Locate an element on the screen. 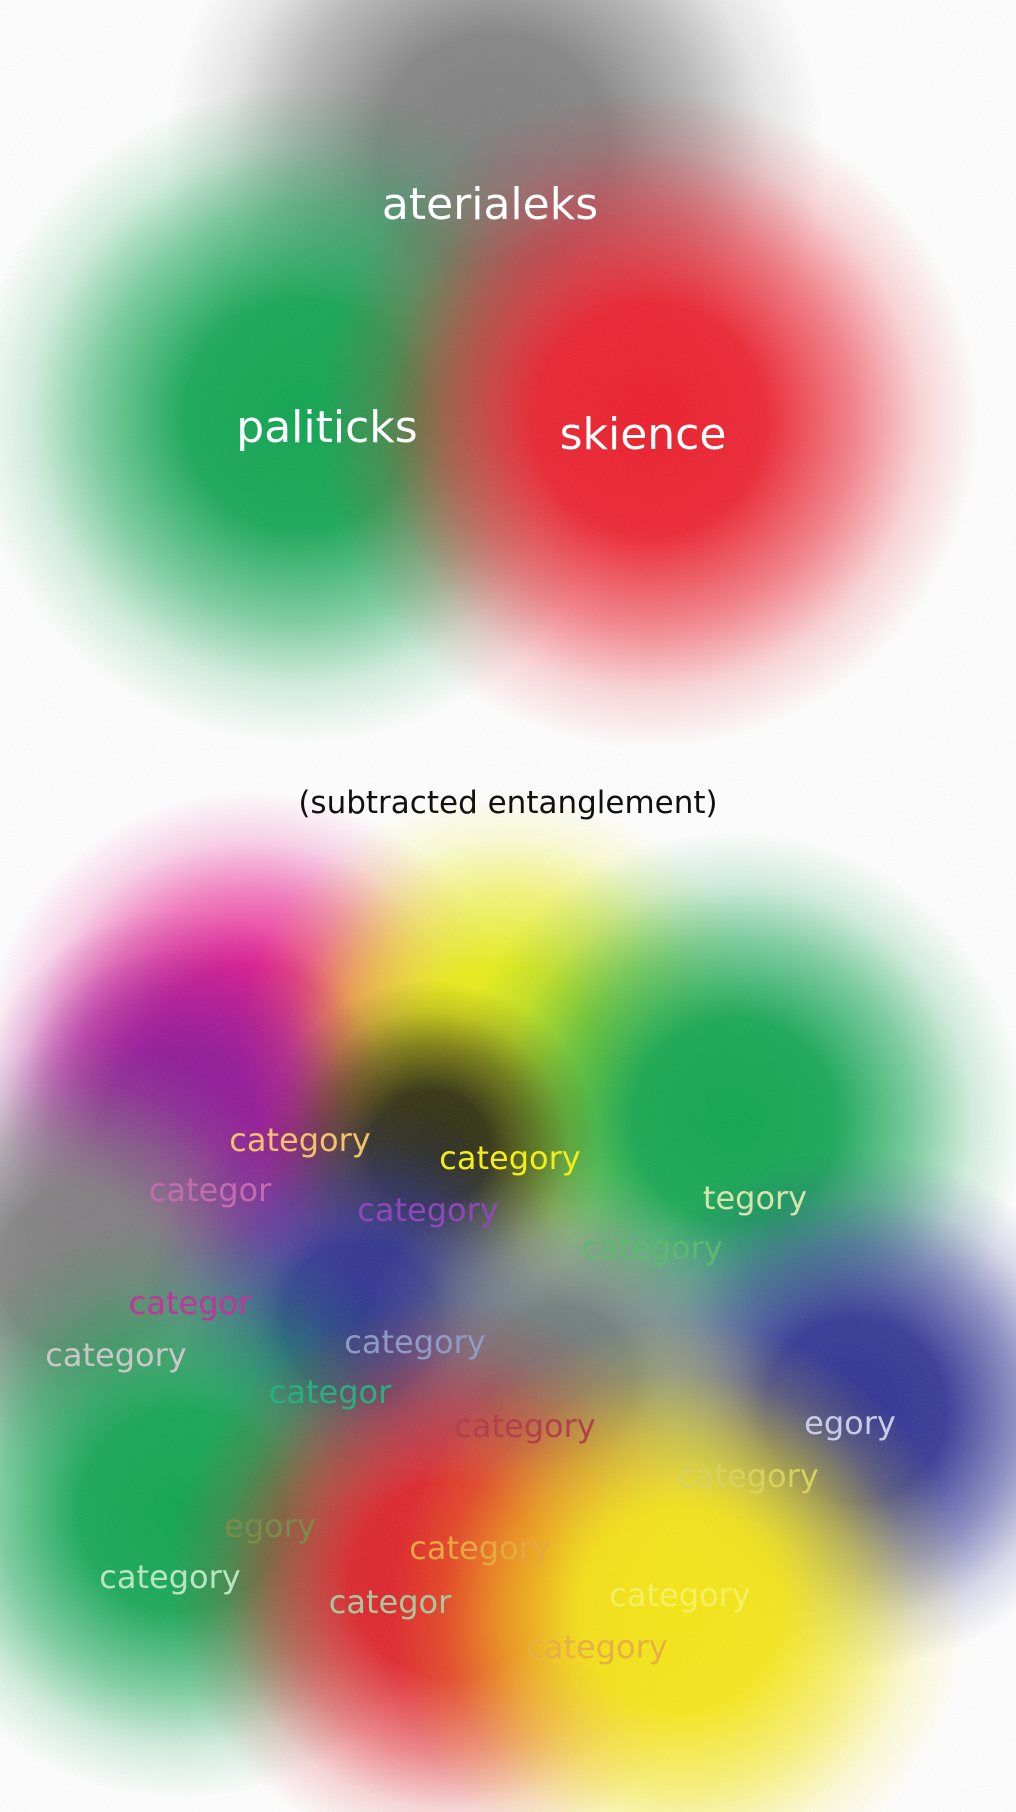 This screenshot has height=1812, width=1016. label-aterialeks: aterialeks is located at coordinates (490, 204).